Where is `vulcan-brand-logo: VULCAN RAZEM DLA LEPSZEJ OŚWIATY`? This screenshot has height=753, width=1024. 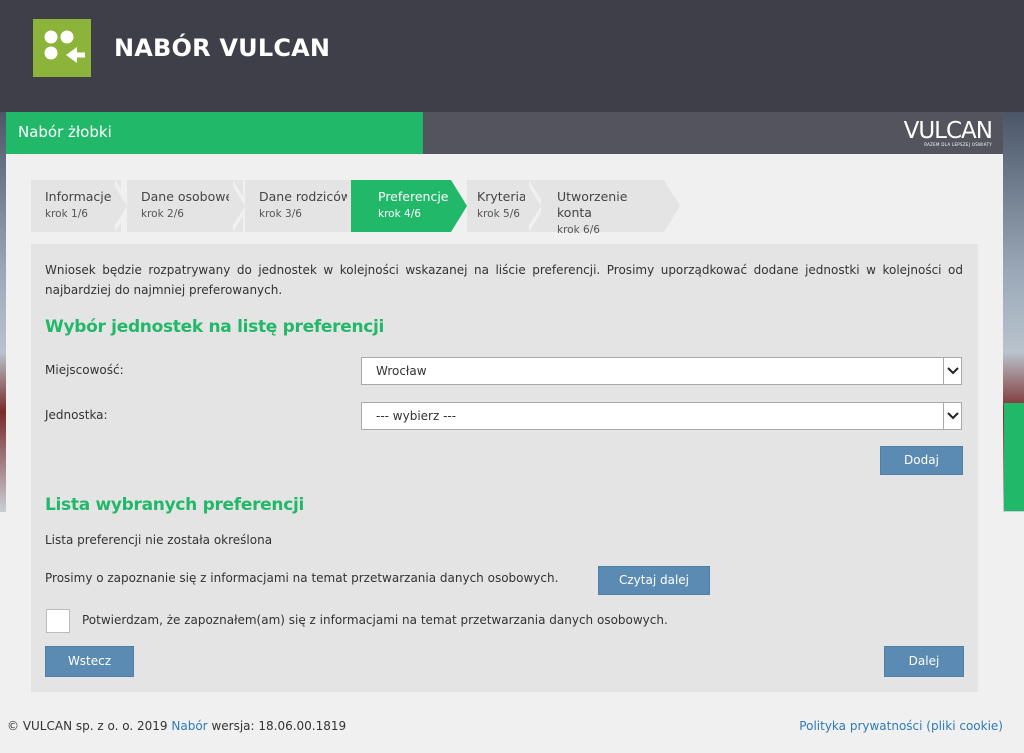
vulcan-brand-logo: VULCAN RAZEM DLA LEPSZEJ OŚWIATY is located at coordinates (948, 132).